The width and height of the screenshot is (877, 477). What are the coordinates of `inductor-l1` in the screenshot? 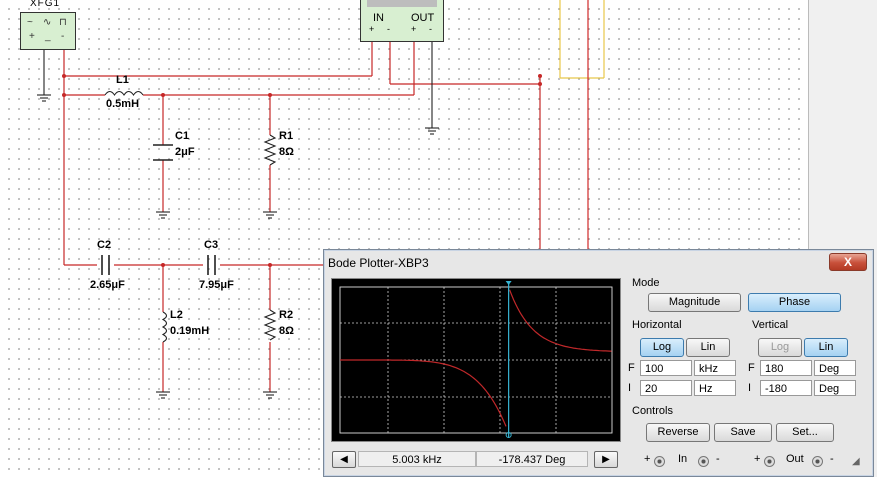 It's located at (124, 93).